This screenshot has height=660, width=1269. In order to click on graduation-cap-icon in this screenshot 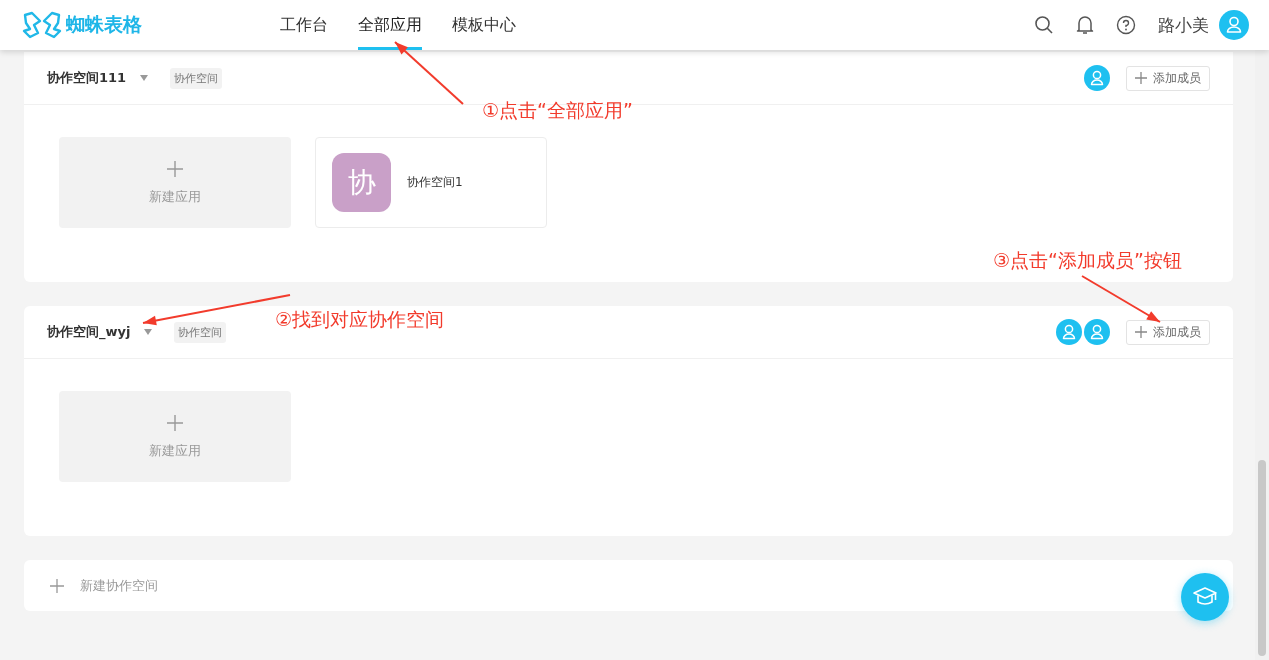, I will do `click(1205, 597)`.